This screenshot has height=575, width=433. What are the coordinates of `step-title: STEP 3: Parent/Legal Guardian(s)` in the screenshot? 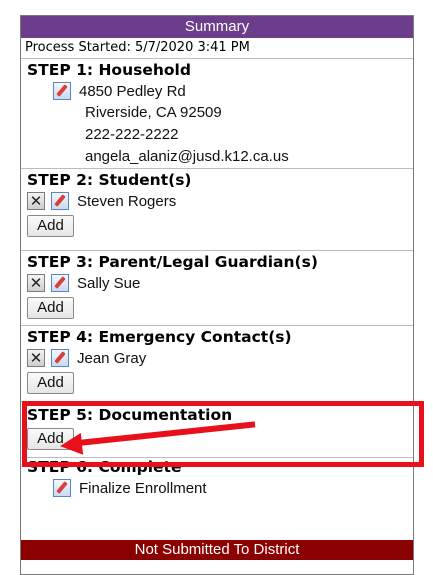 It's located at (172, 262).